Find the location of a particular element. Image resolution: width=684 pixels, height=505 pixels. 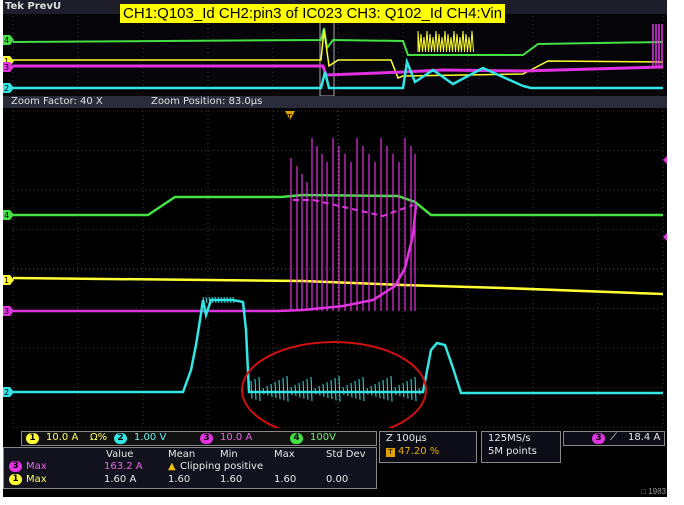

acquisition-box: 125MS/s 5M points is located at coordinates (521, 447).